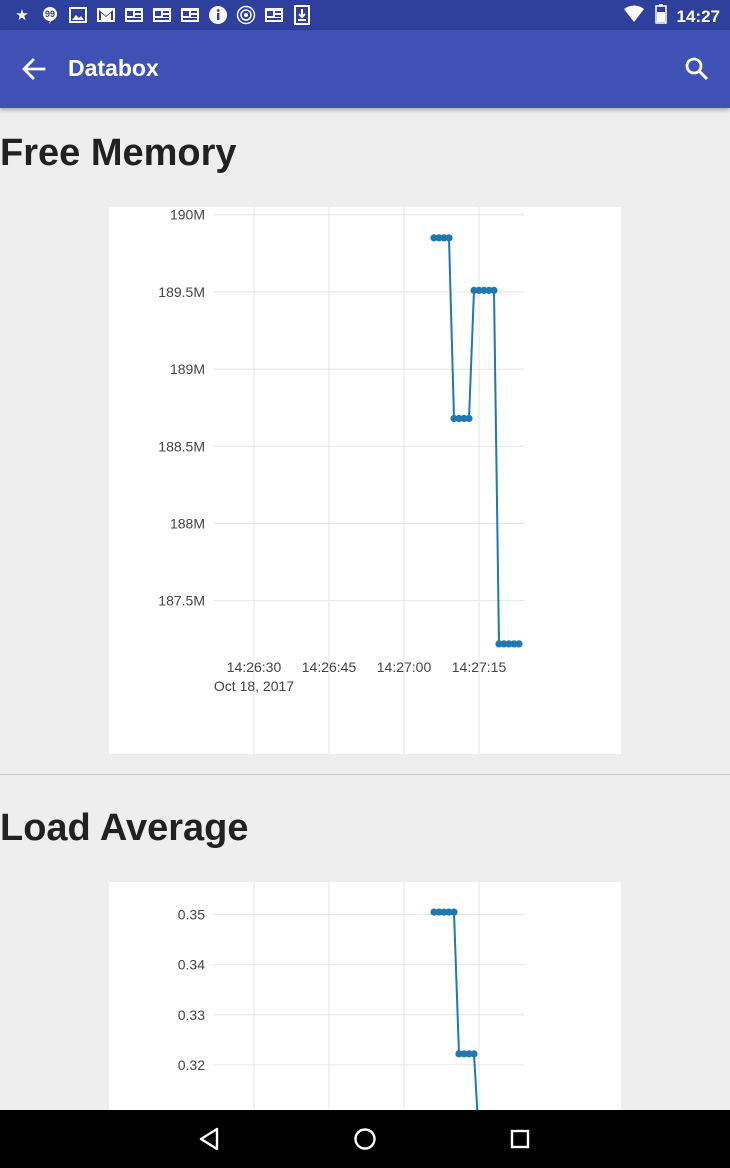 The image size is (730, 1168). Describe the element at coordinates (118, 153) in the screenshot. I see `section-title-free-memory: Free Memory` at that location.